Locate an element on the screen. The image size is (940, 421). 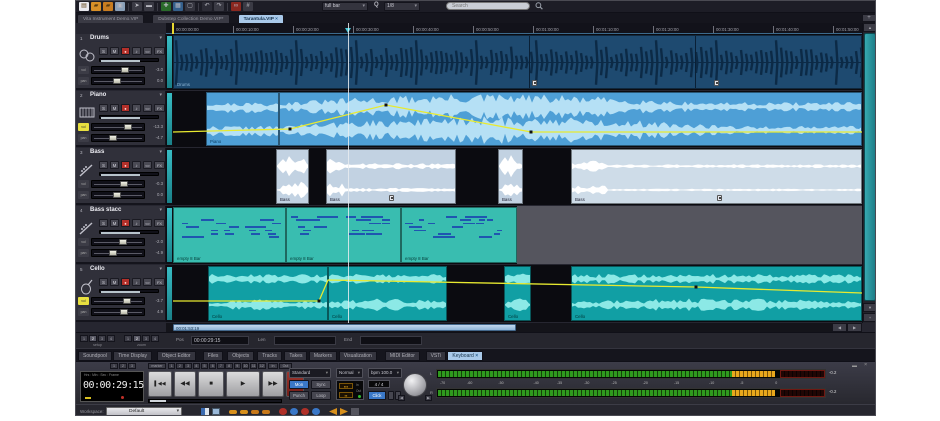
marker-button-3: 3 is located at coordinates (188, 366).